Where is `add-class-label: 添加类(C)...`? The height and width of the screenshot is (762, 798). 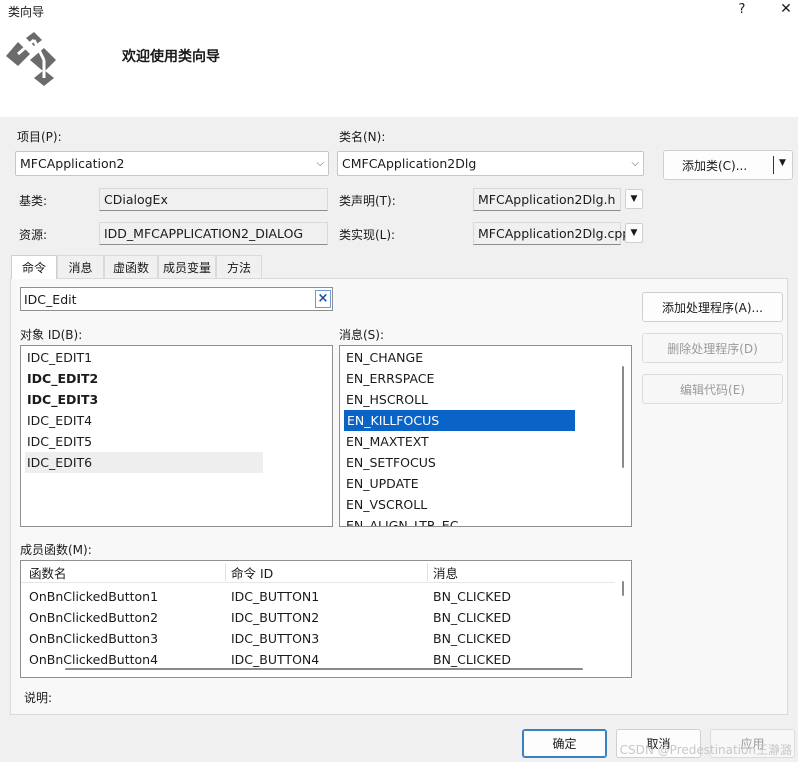 add-class-label: 添加类(C)... is located at coordinates (715, 165).